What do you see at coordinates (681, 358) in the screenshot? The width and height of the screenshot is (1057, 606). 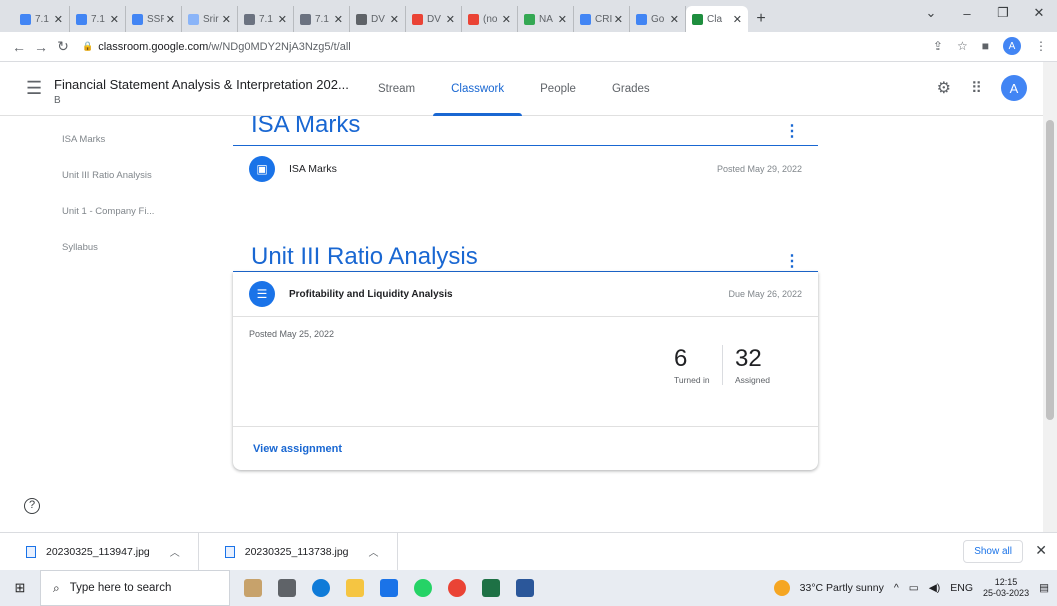 I see `turned-in-count: 6` at bounding box center [681, 358].